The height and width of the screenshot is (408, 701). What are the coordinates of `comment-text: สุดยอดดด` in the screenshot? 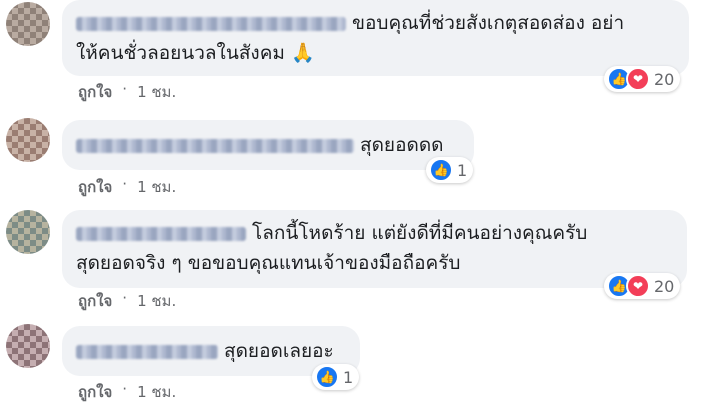 It's located at (402, 145).